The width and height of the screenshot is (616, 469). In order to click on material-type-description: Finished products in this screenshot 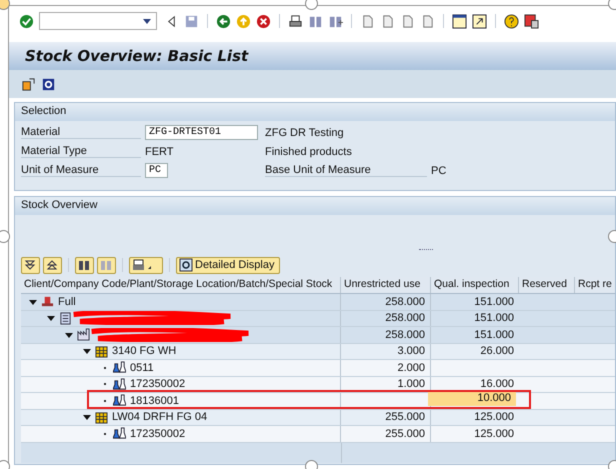, I will do `click(308, 152)`.